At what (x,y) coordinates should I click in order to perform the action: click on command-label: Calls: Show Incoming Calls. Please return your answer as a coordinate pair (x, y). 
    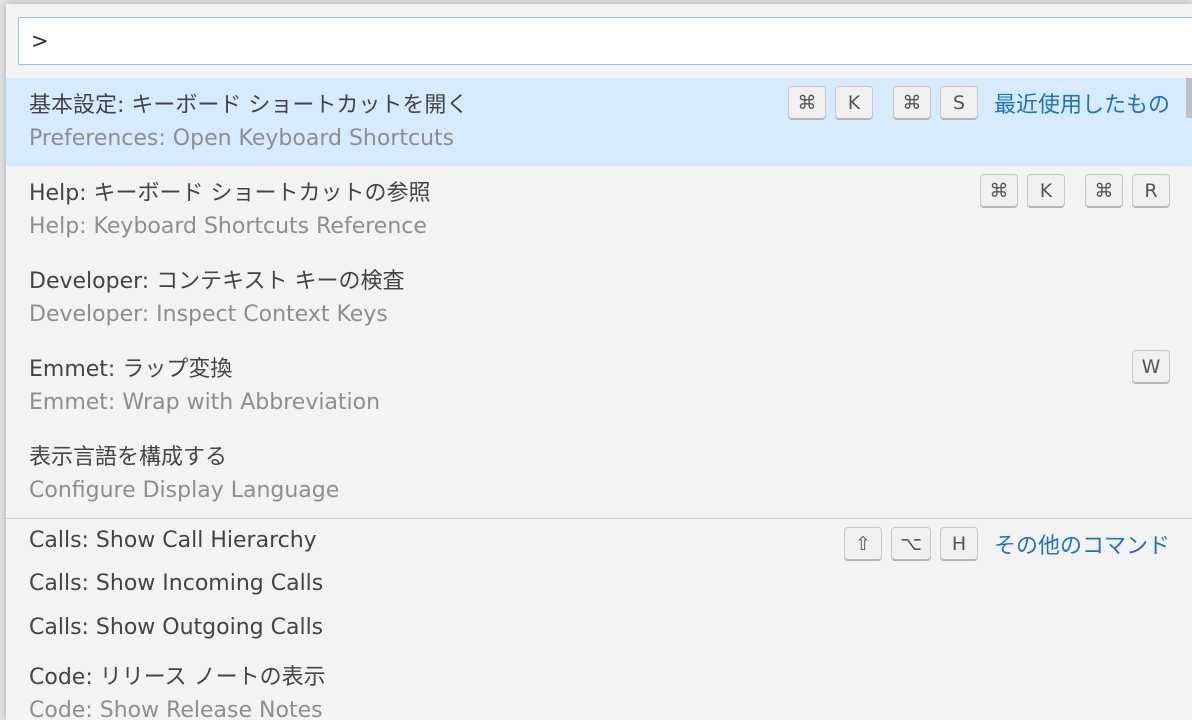
    Looking at the image, I should click on (176, 583).